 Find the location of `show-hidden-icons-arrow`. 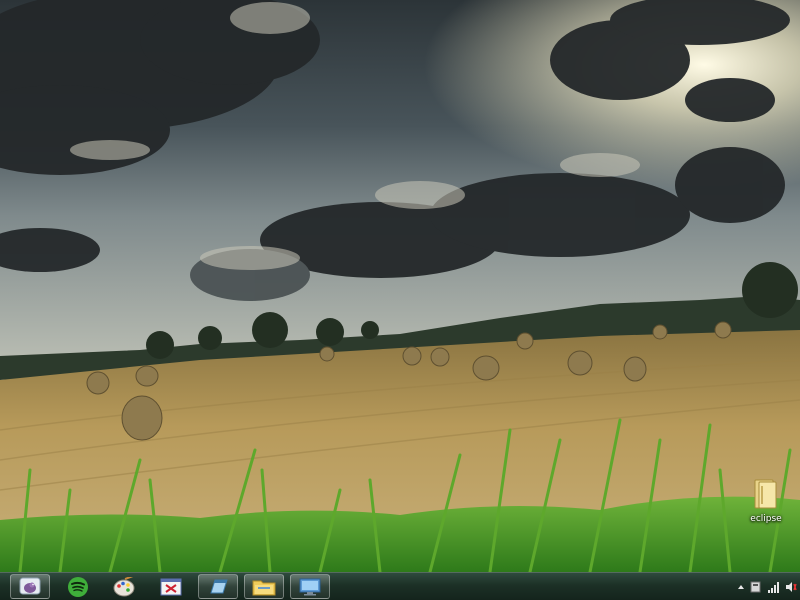

show-hidden-icons-arrow is located at coordinates (741, 587).